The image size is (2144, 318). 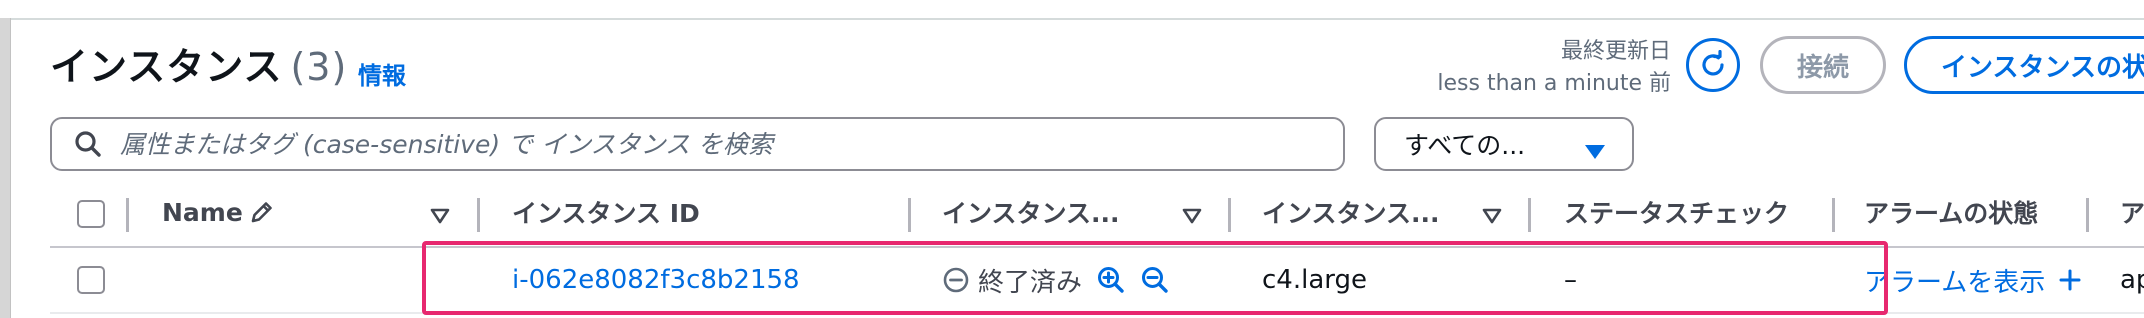 I want to click on instance-state-button: インスタンスの状, so click(x=2024, y=65).